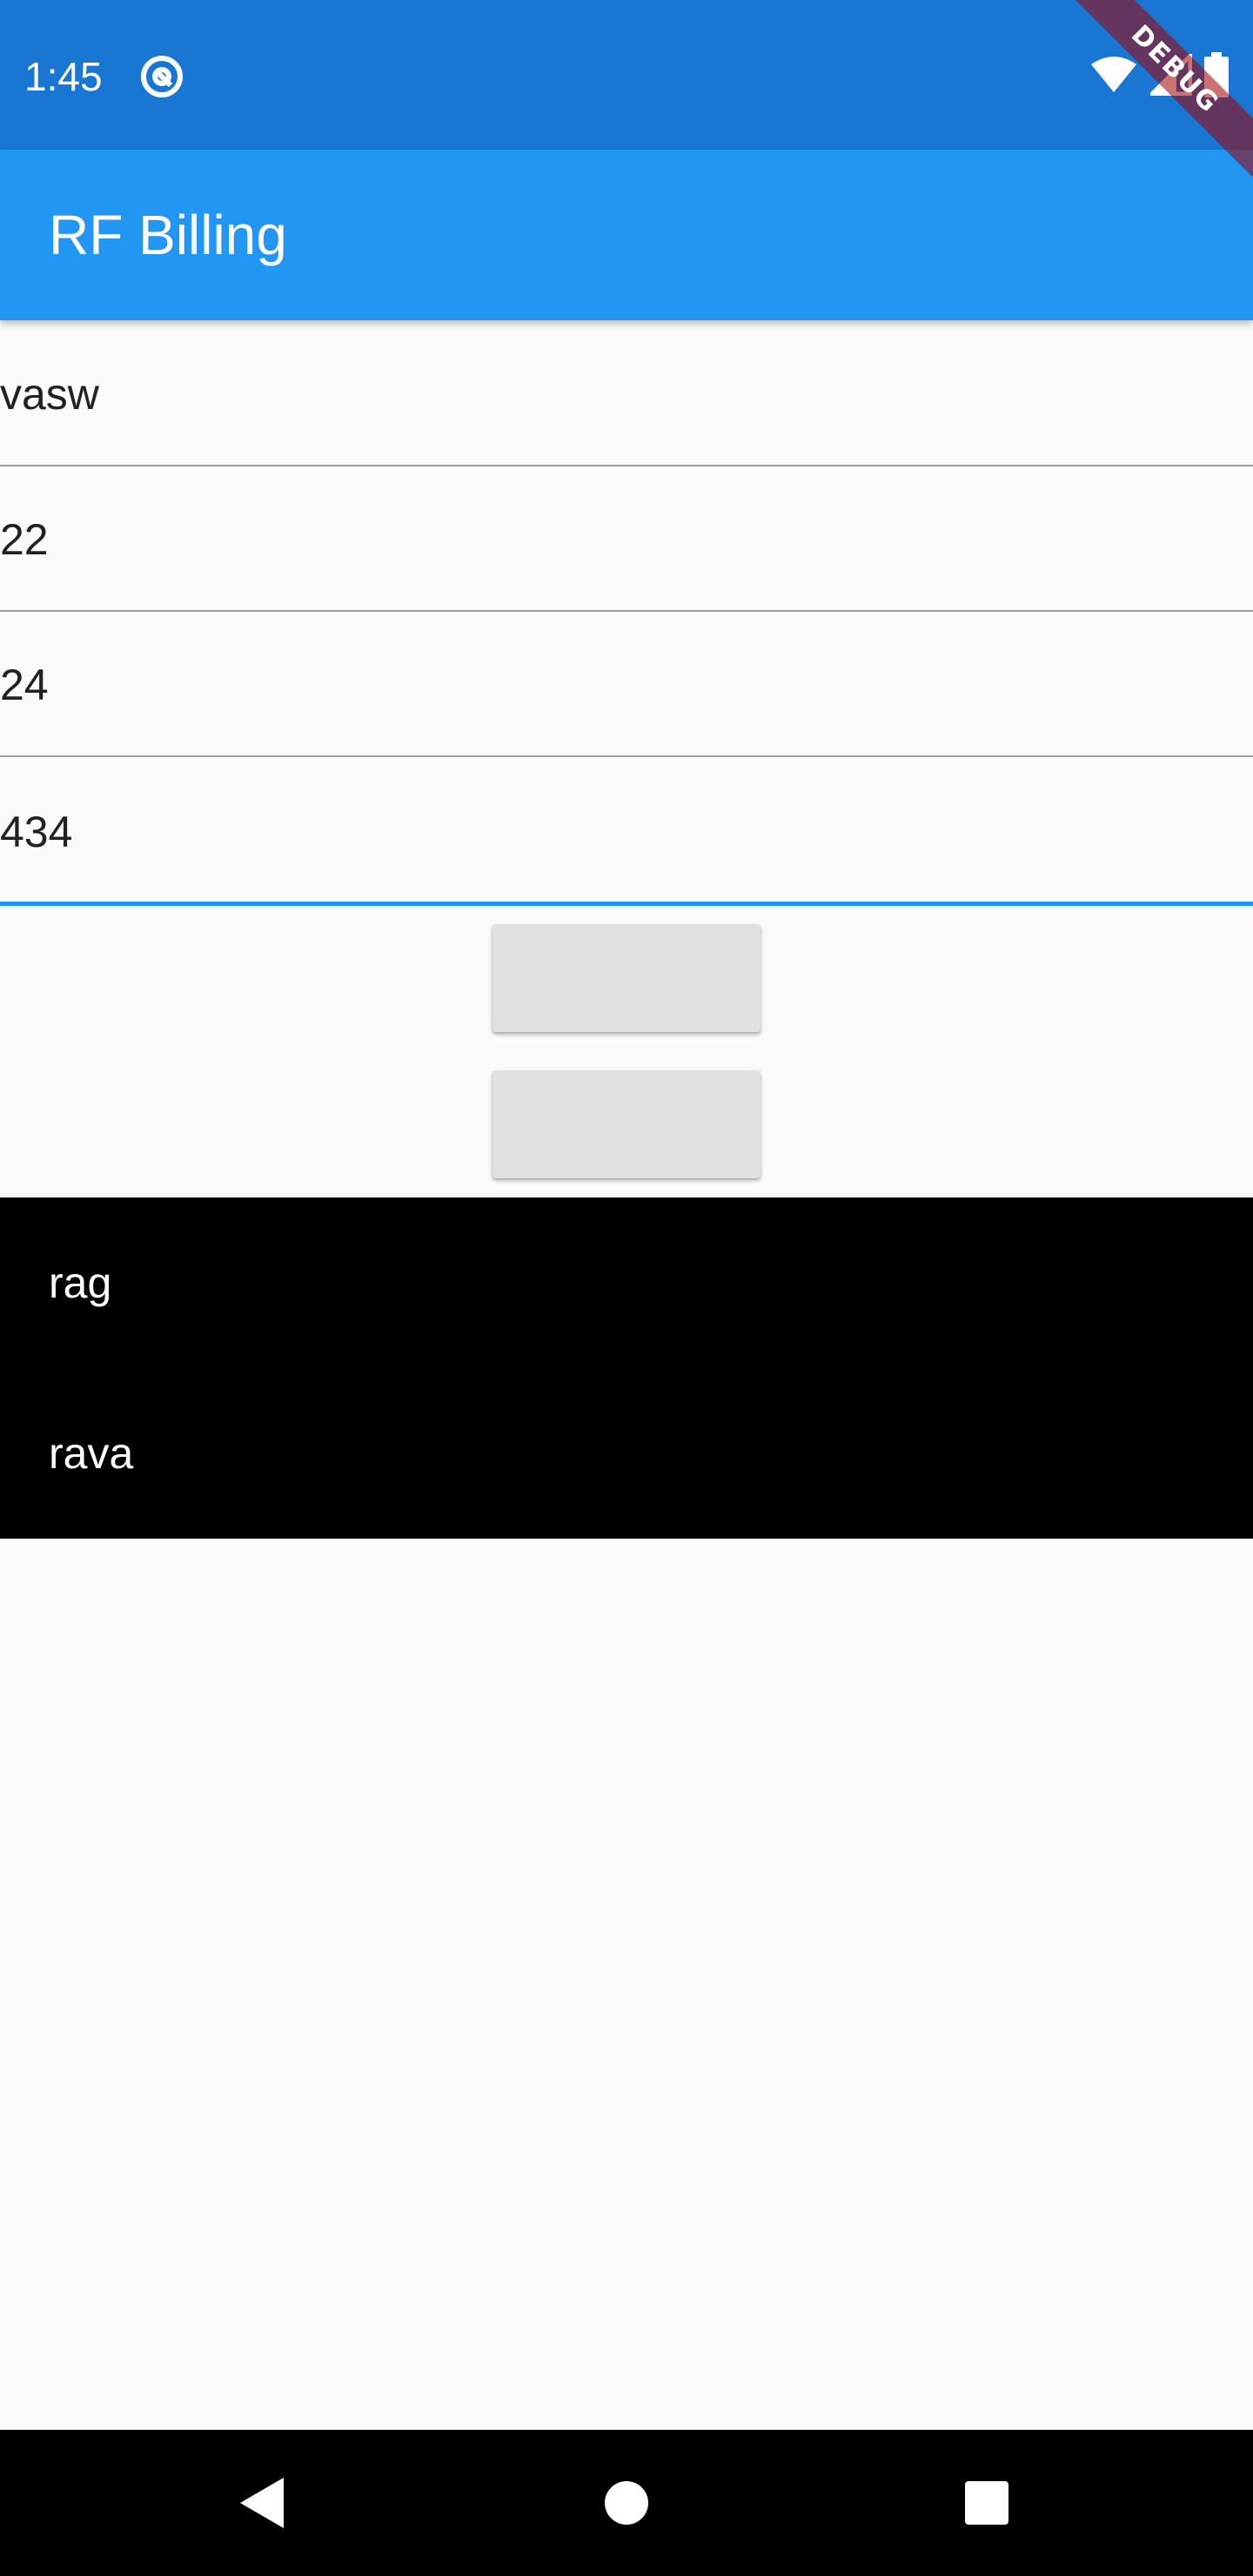  I want to click on text-field-3: 24, so click(626, 685).